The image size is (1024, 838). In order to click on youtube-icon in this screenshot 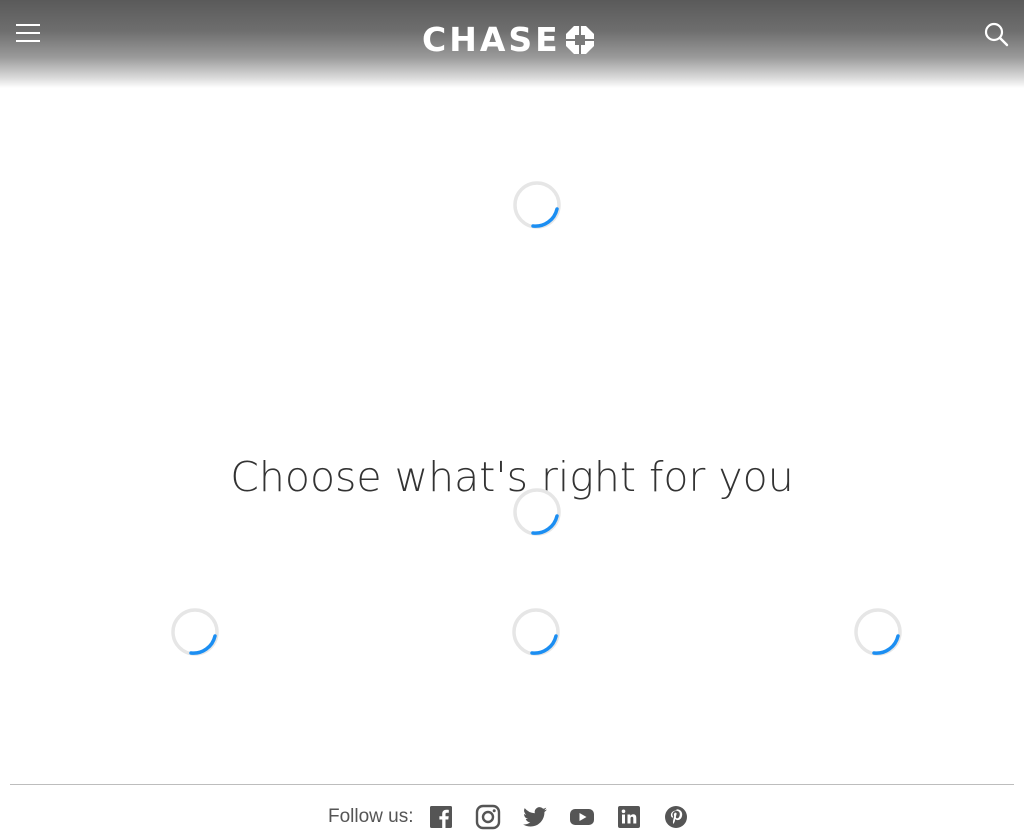, I will do `click(582, 817)`.